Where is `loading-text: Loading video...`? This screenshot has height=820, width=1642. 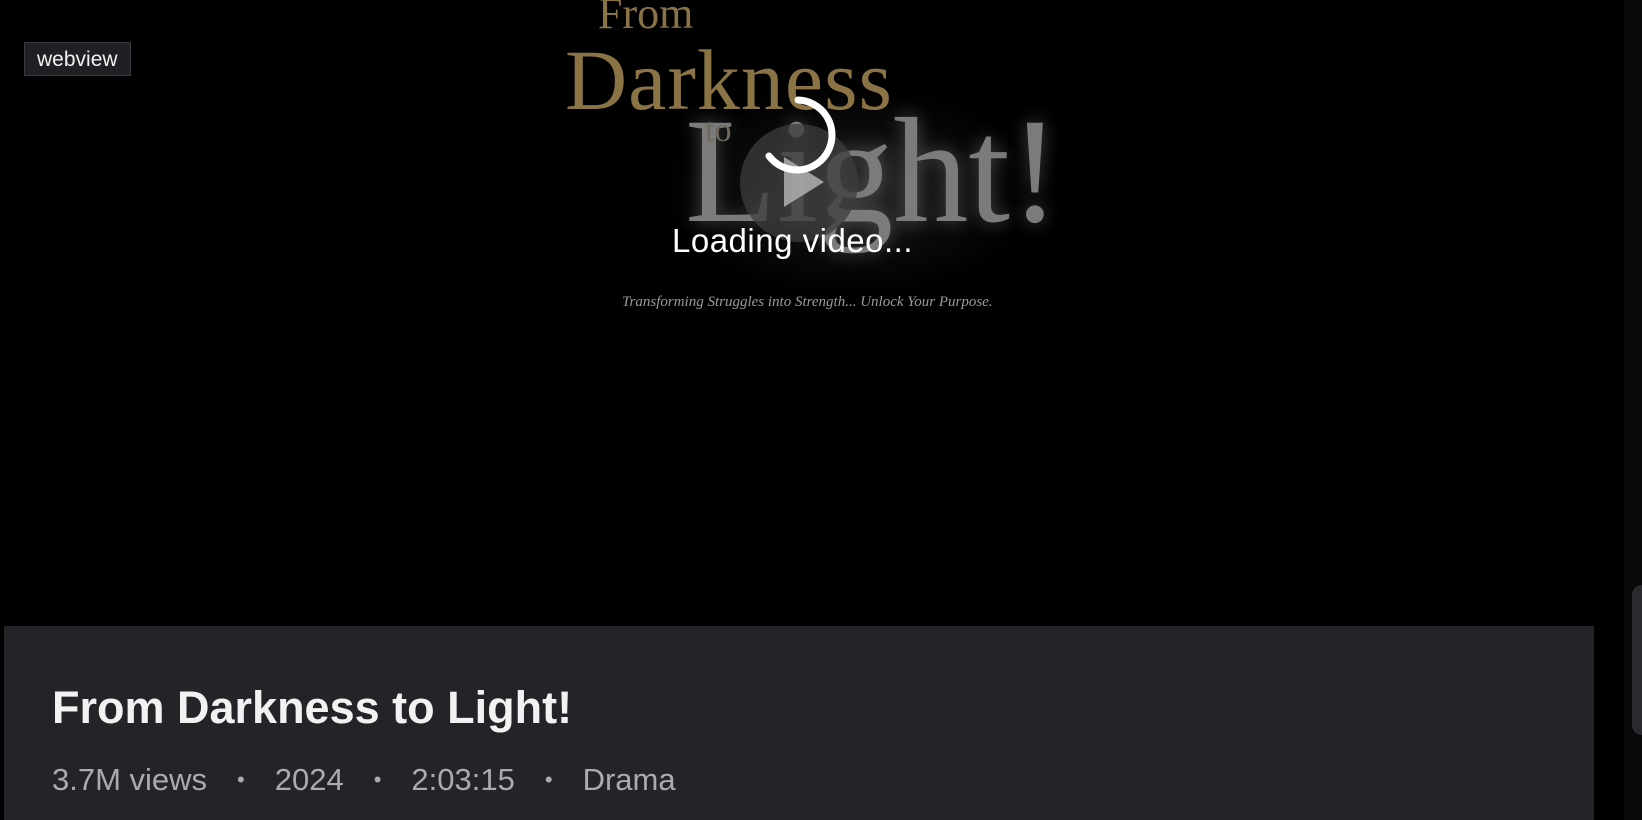
loading-text: Loading video... is located at coordinates (793, 240).